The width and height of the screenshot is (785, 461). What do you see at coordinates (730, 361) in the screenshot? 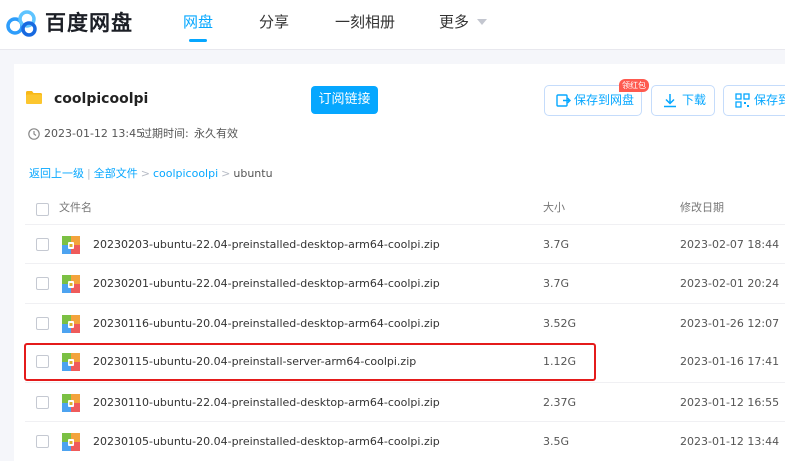
I see `file-date: 2023-01-16 17:41` at bounding box center [730, 361].